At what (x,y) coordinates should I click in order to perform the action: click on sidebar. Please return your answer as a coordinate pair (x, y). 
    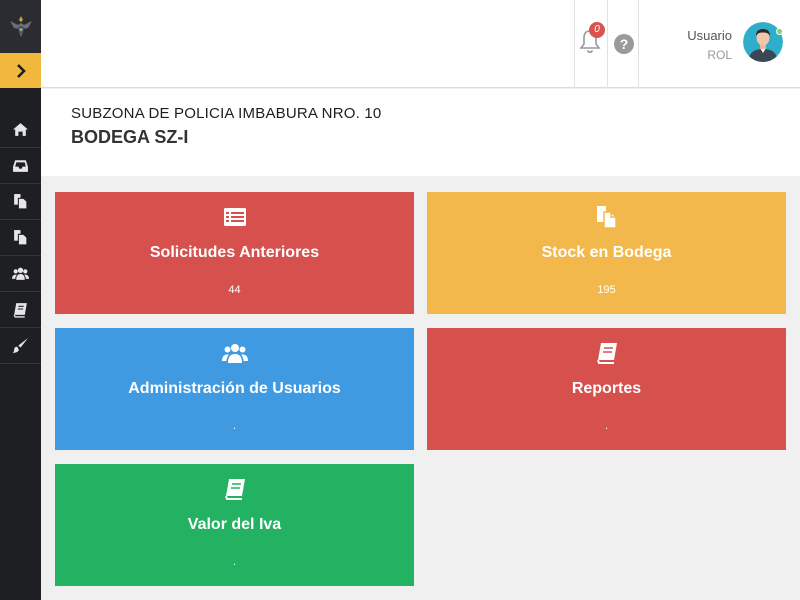
    Looking at the image, I should click on (20, 300).